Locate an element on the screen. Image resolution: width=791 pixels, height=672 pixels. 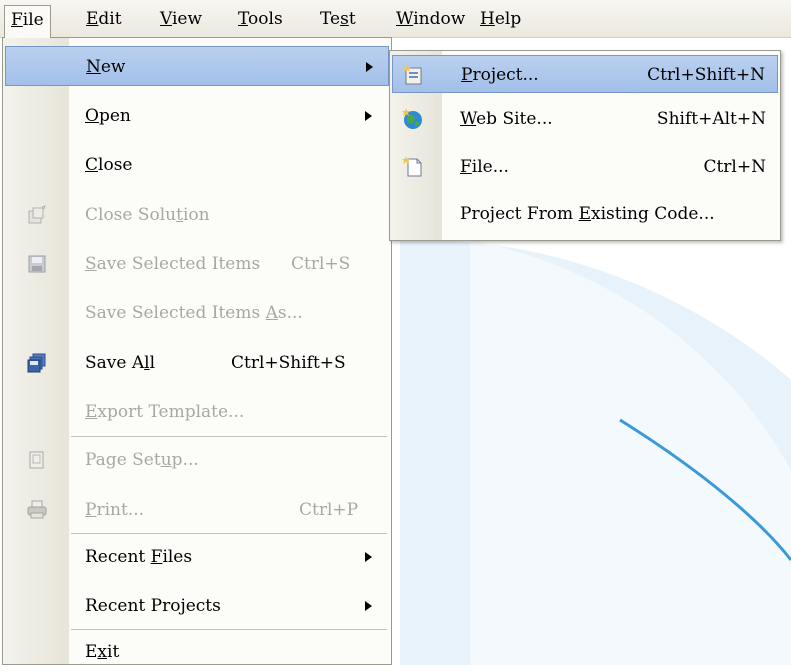
menu-item-print: Print... Ctrl+P is located at coordinates (197, 510).